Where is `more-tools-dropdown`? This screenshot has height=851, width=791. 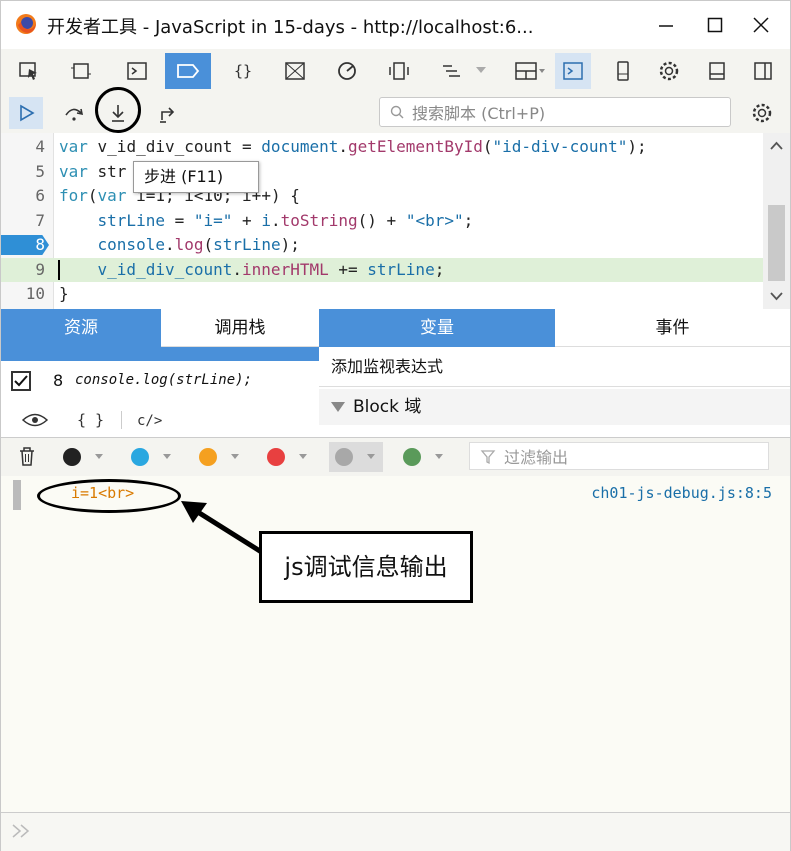 more-tools-dropdown is located at coordinates (481, 71).